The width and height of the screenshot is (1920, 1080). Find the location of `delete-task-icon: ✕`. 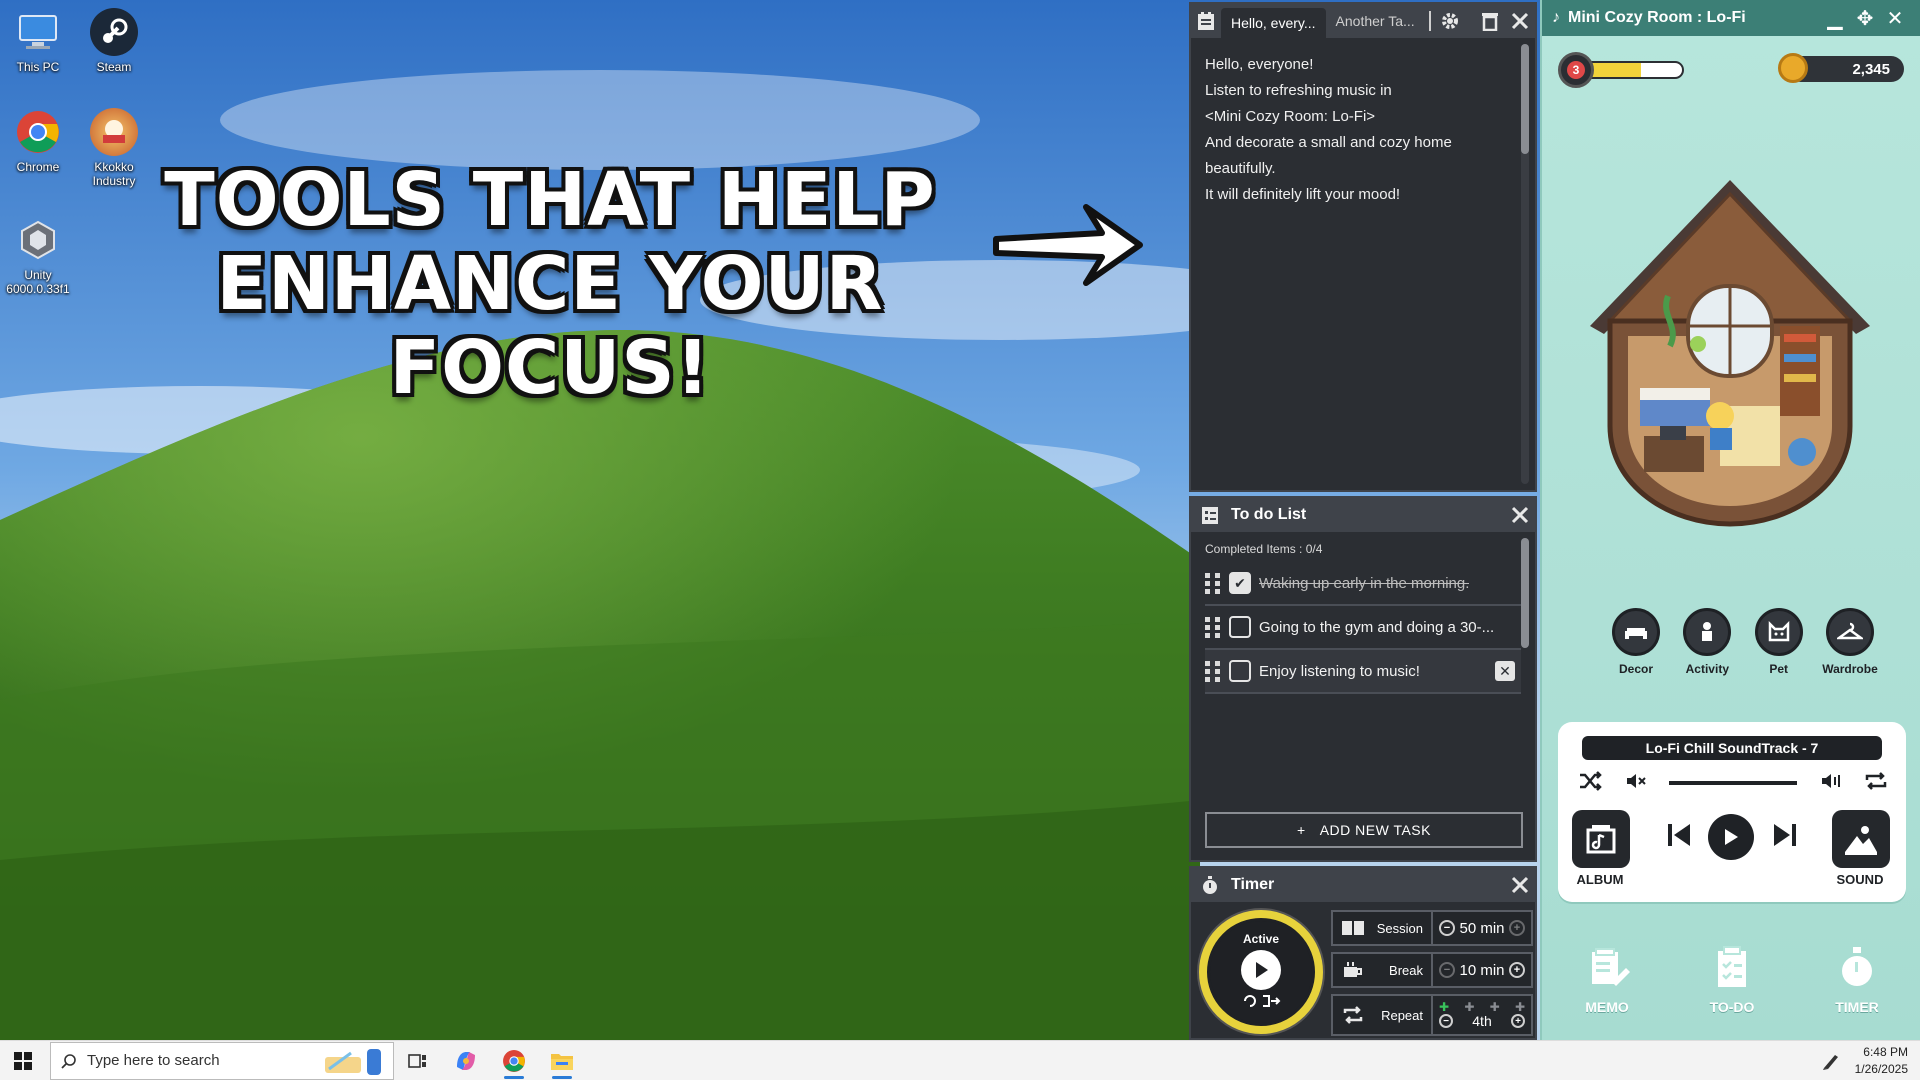

delete-task-icon: ✕ is located at coordinates (1505, 671).